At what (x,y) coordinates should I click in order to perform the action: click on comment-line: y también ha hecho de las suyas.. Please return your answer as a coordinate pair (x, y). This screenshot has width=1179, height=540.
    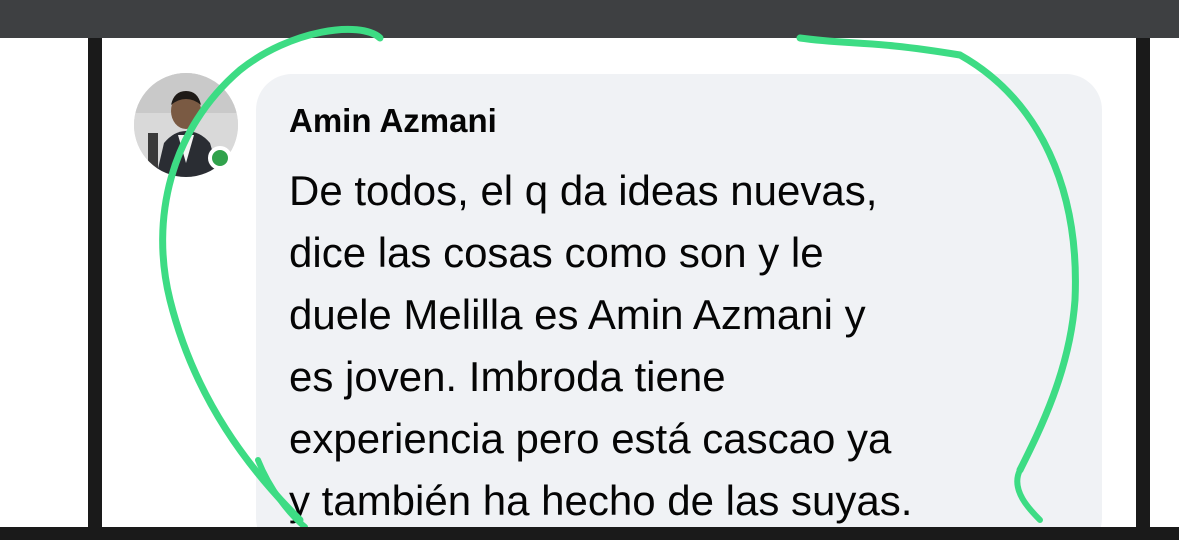
    Looking at the image, I should click on (601, 500).